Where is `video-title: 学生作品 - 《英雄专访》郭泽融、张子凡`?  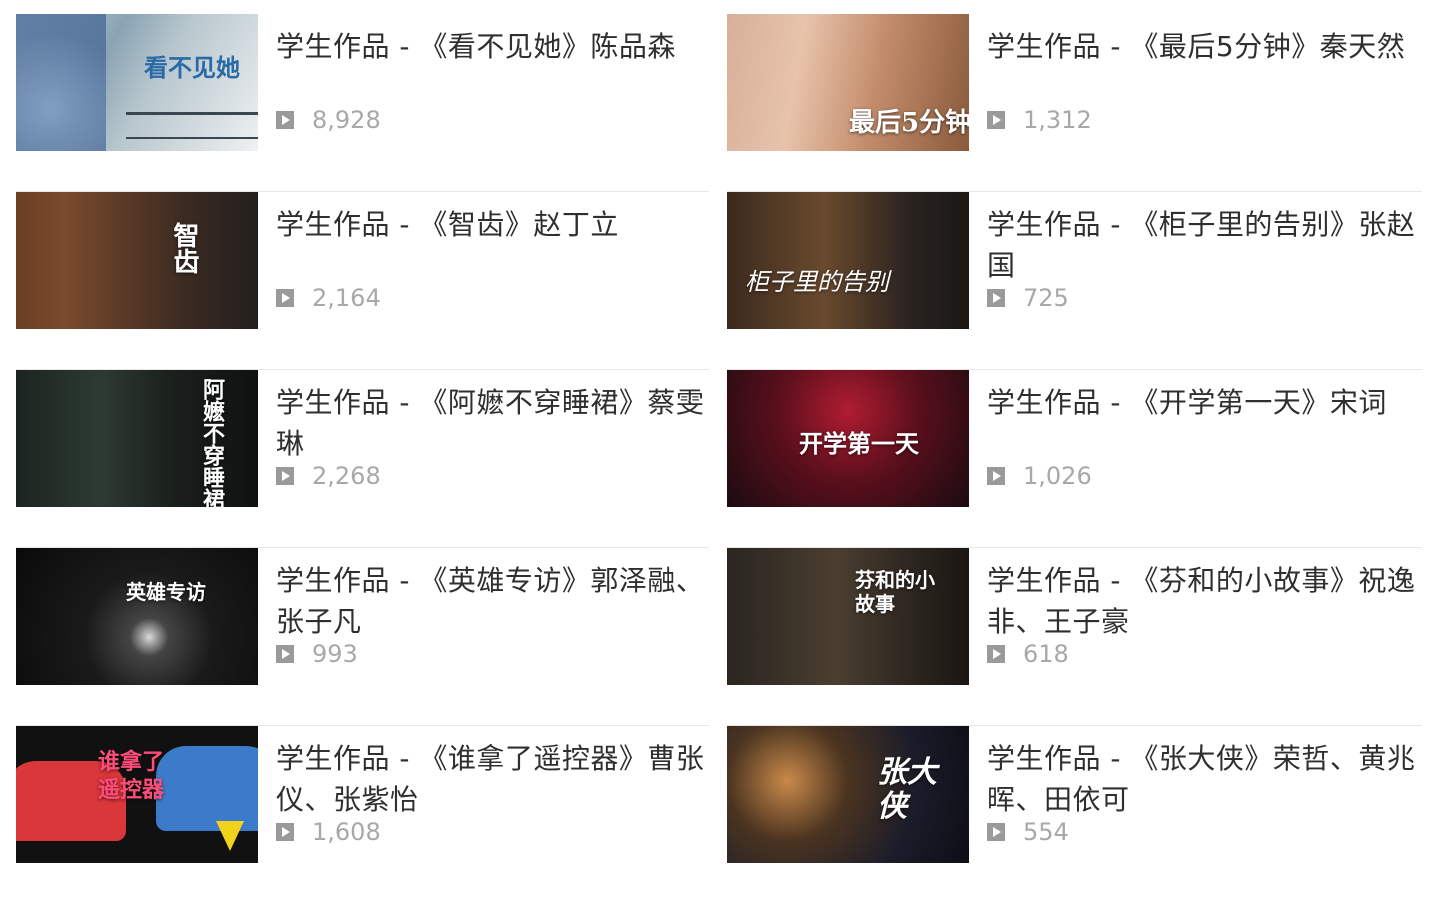
video-title: 学生作品 - 《英雄专访》郭泽融、张子凡 is located at coordinates (492, 601).